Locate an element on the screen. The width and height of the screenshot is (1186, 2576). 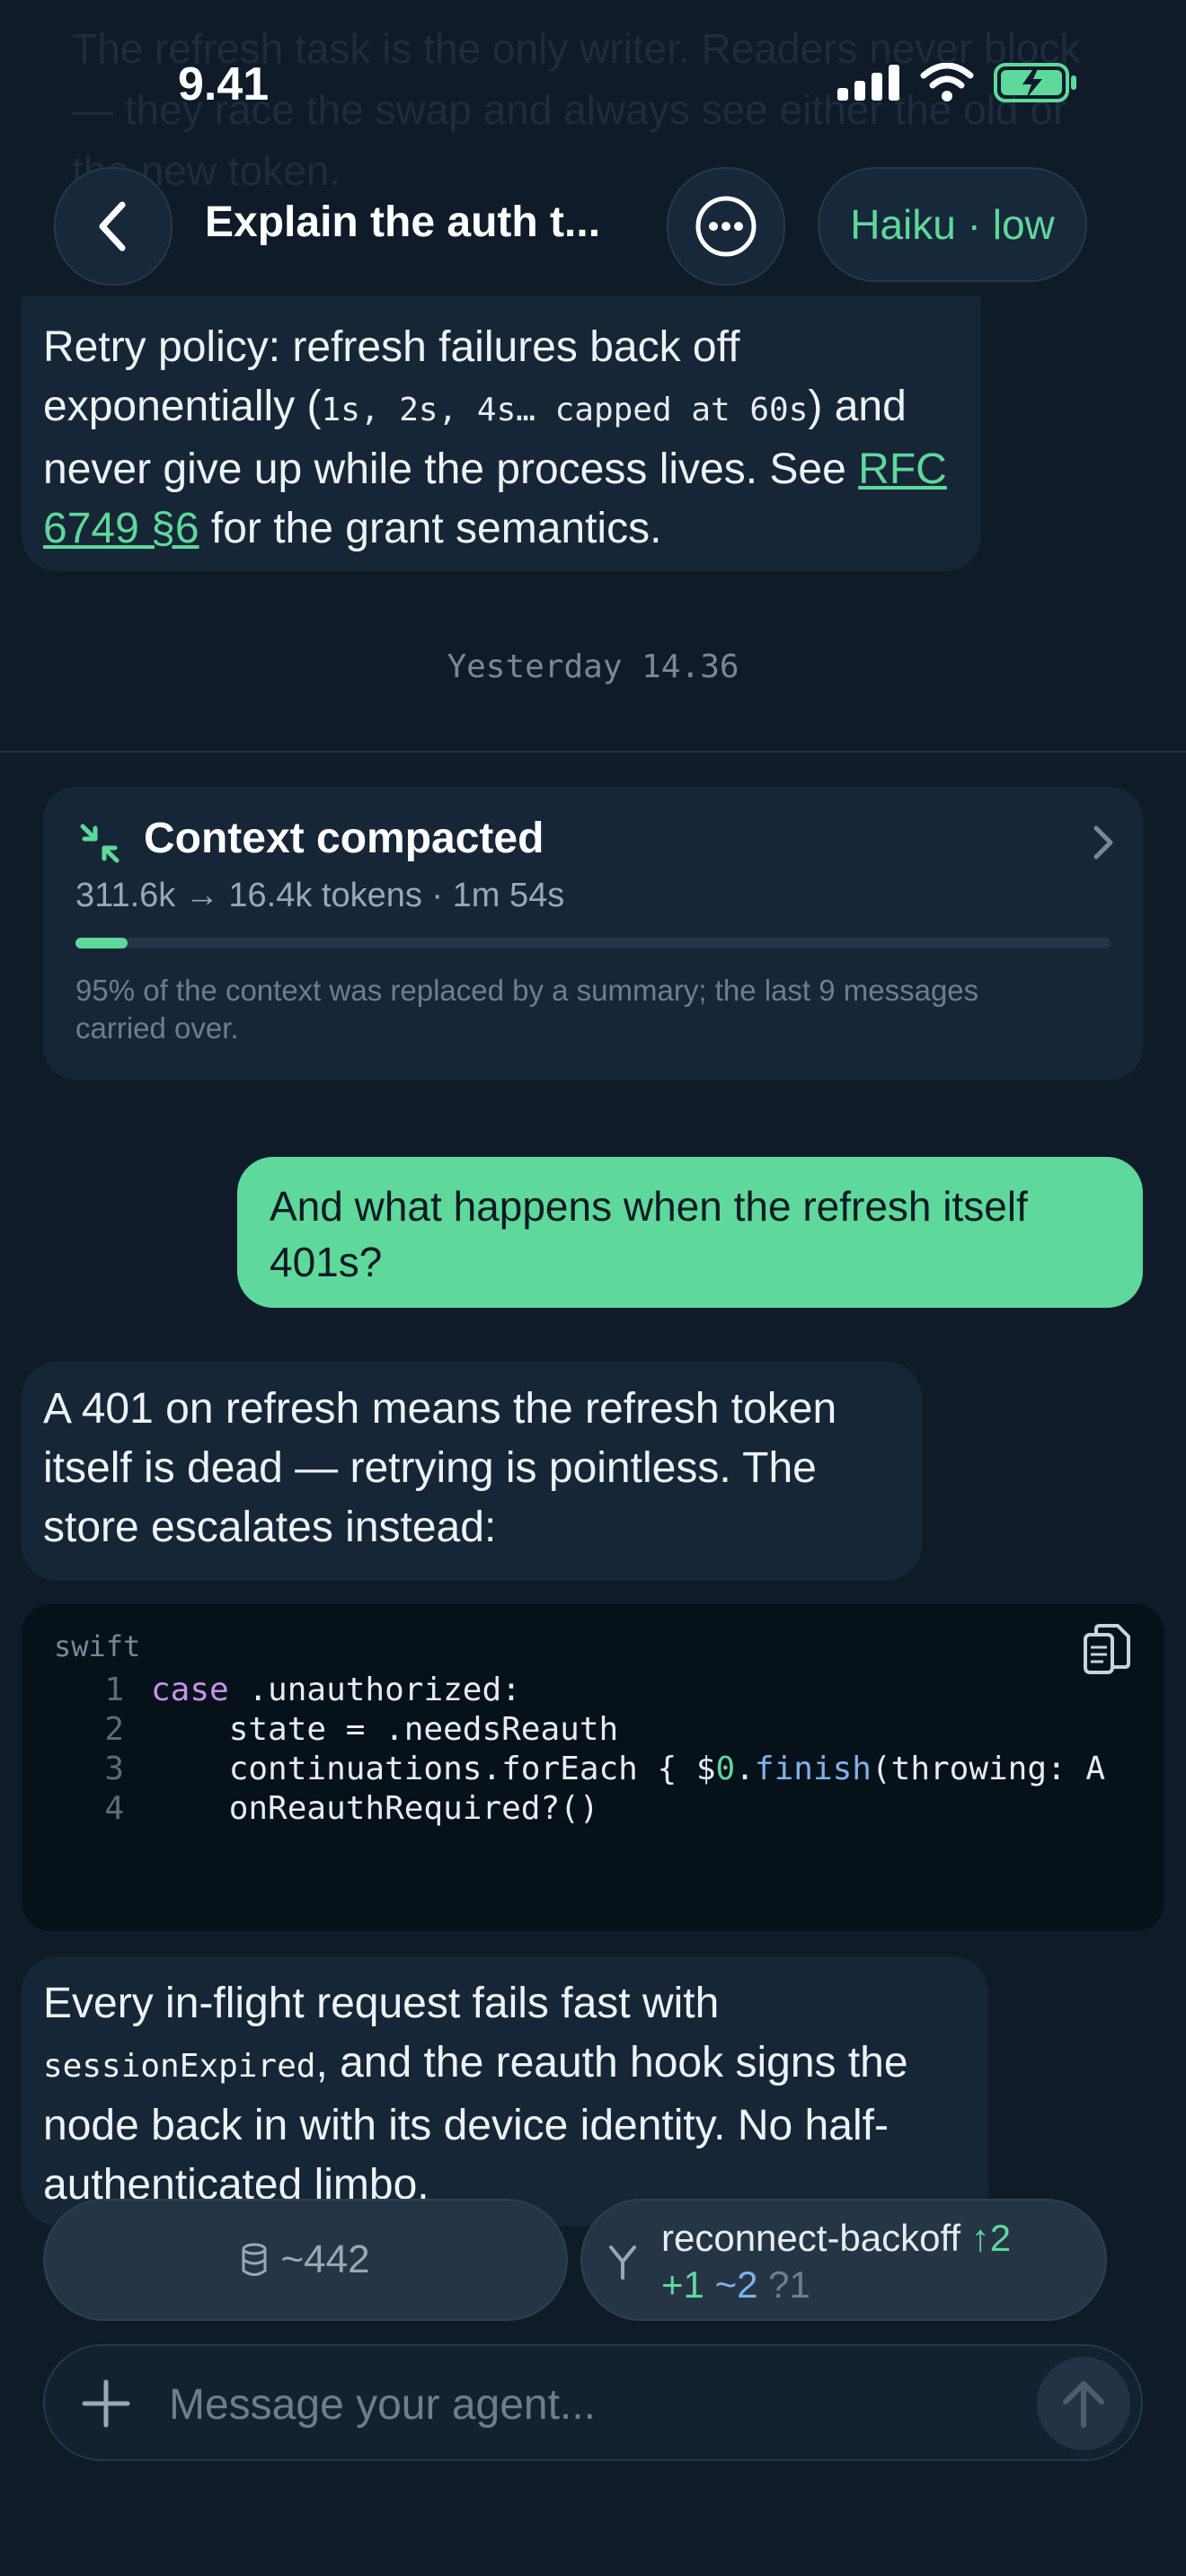
code-token: onReauthRequired?() is located at coordinates (375, 1808).